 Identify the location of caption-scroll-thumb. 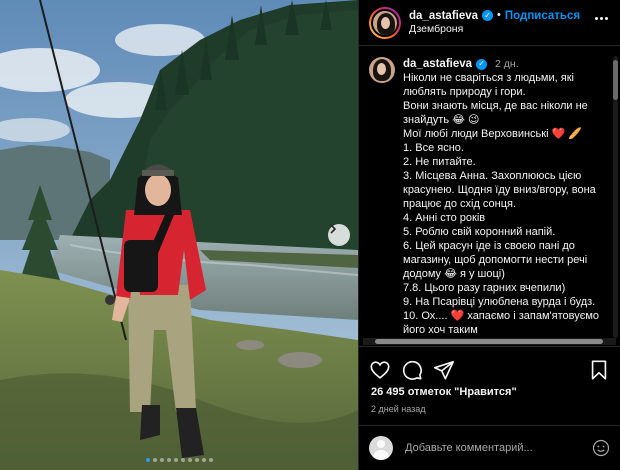
(615, 80).